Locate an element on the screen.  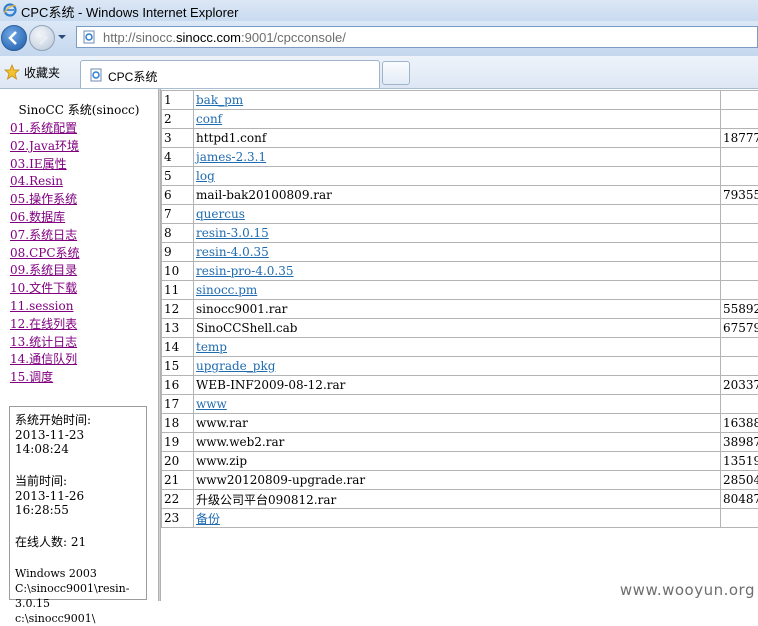
table-row: 22升级公司平台090812.rar80487 is located at coordinates (460, 499).